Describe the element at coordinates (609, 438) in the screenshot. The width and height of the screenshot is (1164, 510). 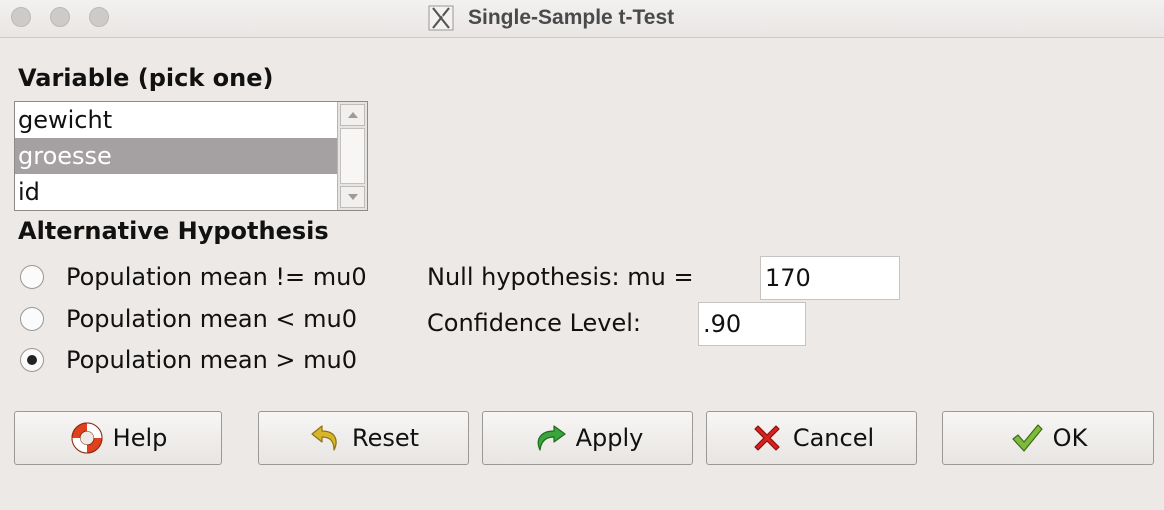
I see `apply-button-label: Apply` at that location.